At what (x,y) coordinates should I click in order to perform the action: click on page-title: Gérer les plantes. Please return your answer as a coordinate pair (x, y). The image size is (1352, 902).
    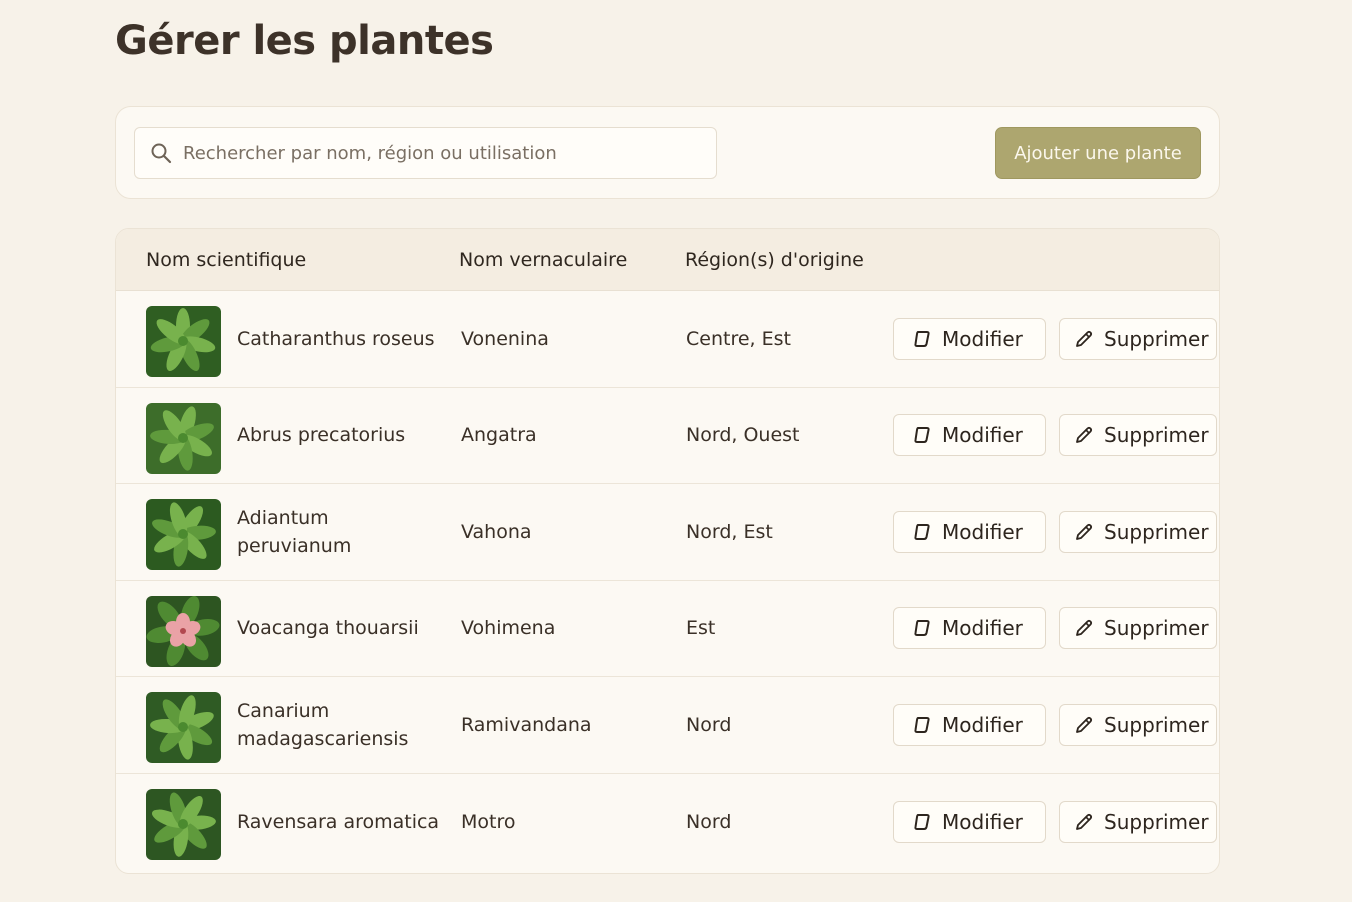
    Looking at the image, I should click on (304, 41).